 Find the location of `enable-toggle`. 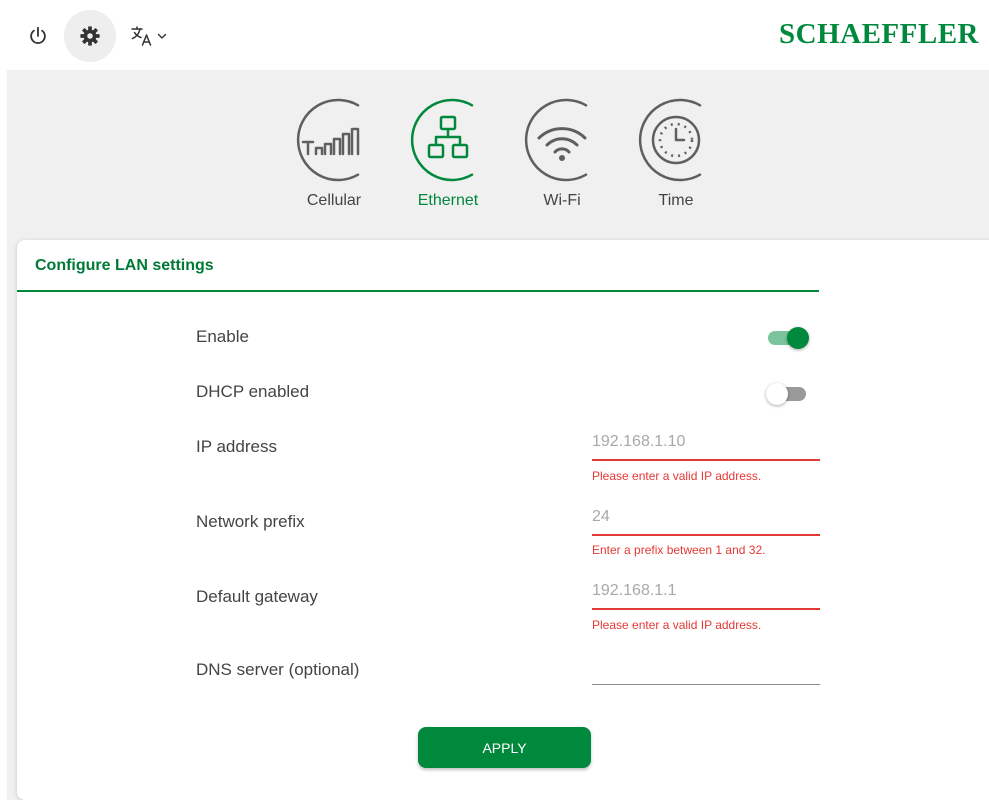

enable-toggle is located at coordinates (788, 338).